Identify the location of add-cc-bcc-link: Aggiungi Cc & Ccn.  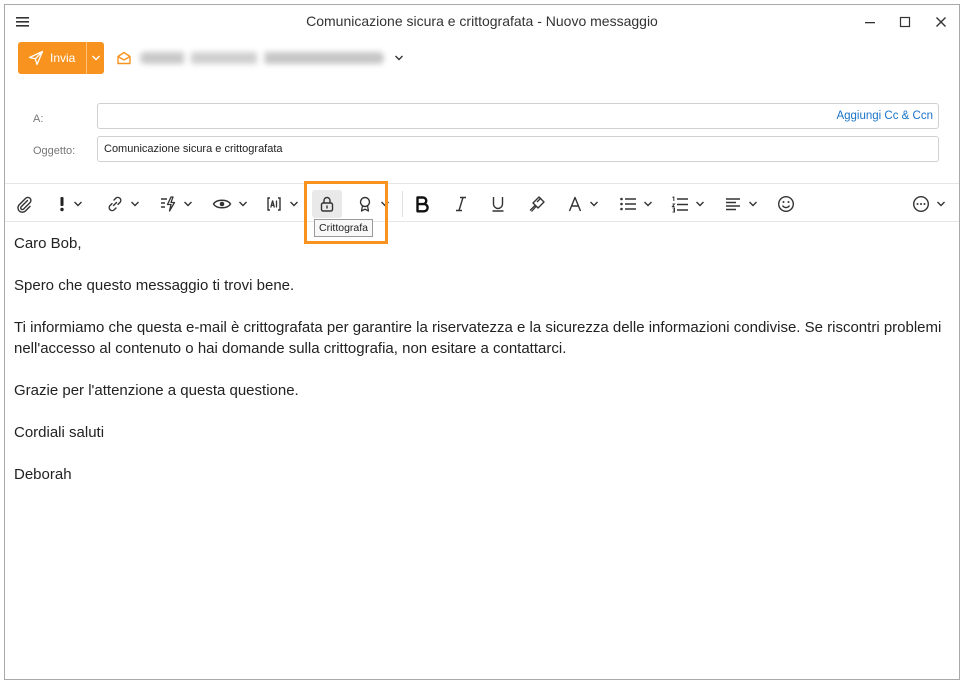
(884, 116).